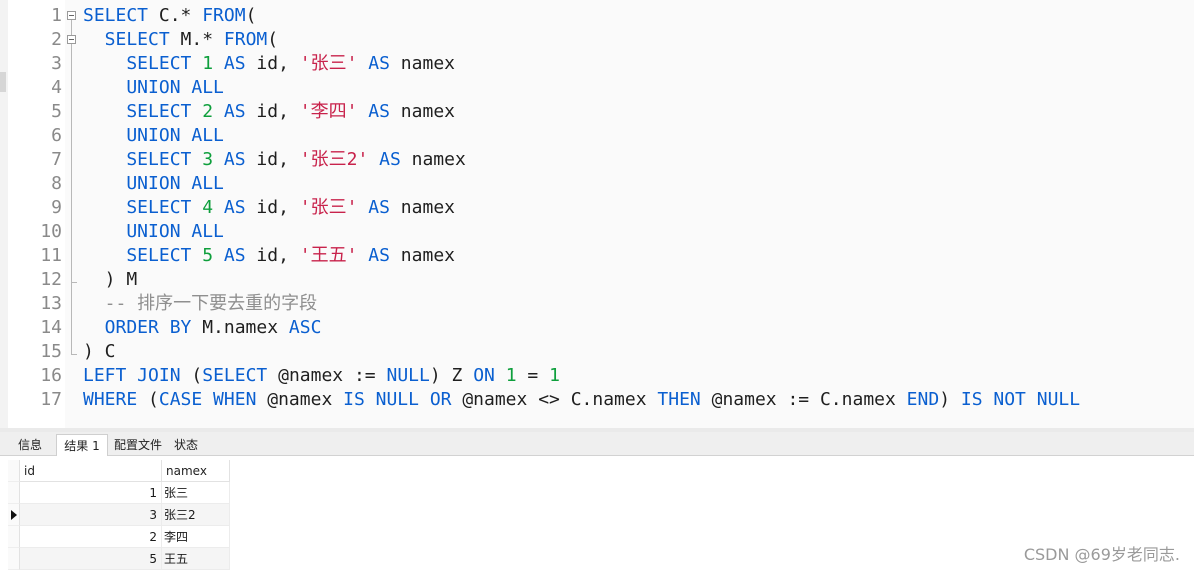 This screenshot has width=1194, height=573. Describe the element at coordinates (56, 183) in the screenshot. I see `line-number: 8` at that location.